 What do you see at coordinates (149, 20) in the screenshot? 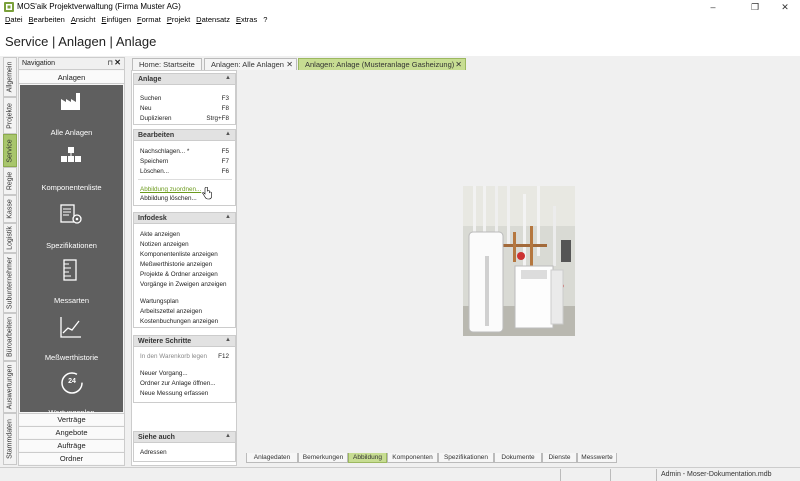
I see `menu-format: Format` at bounding box center [149, 20].